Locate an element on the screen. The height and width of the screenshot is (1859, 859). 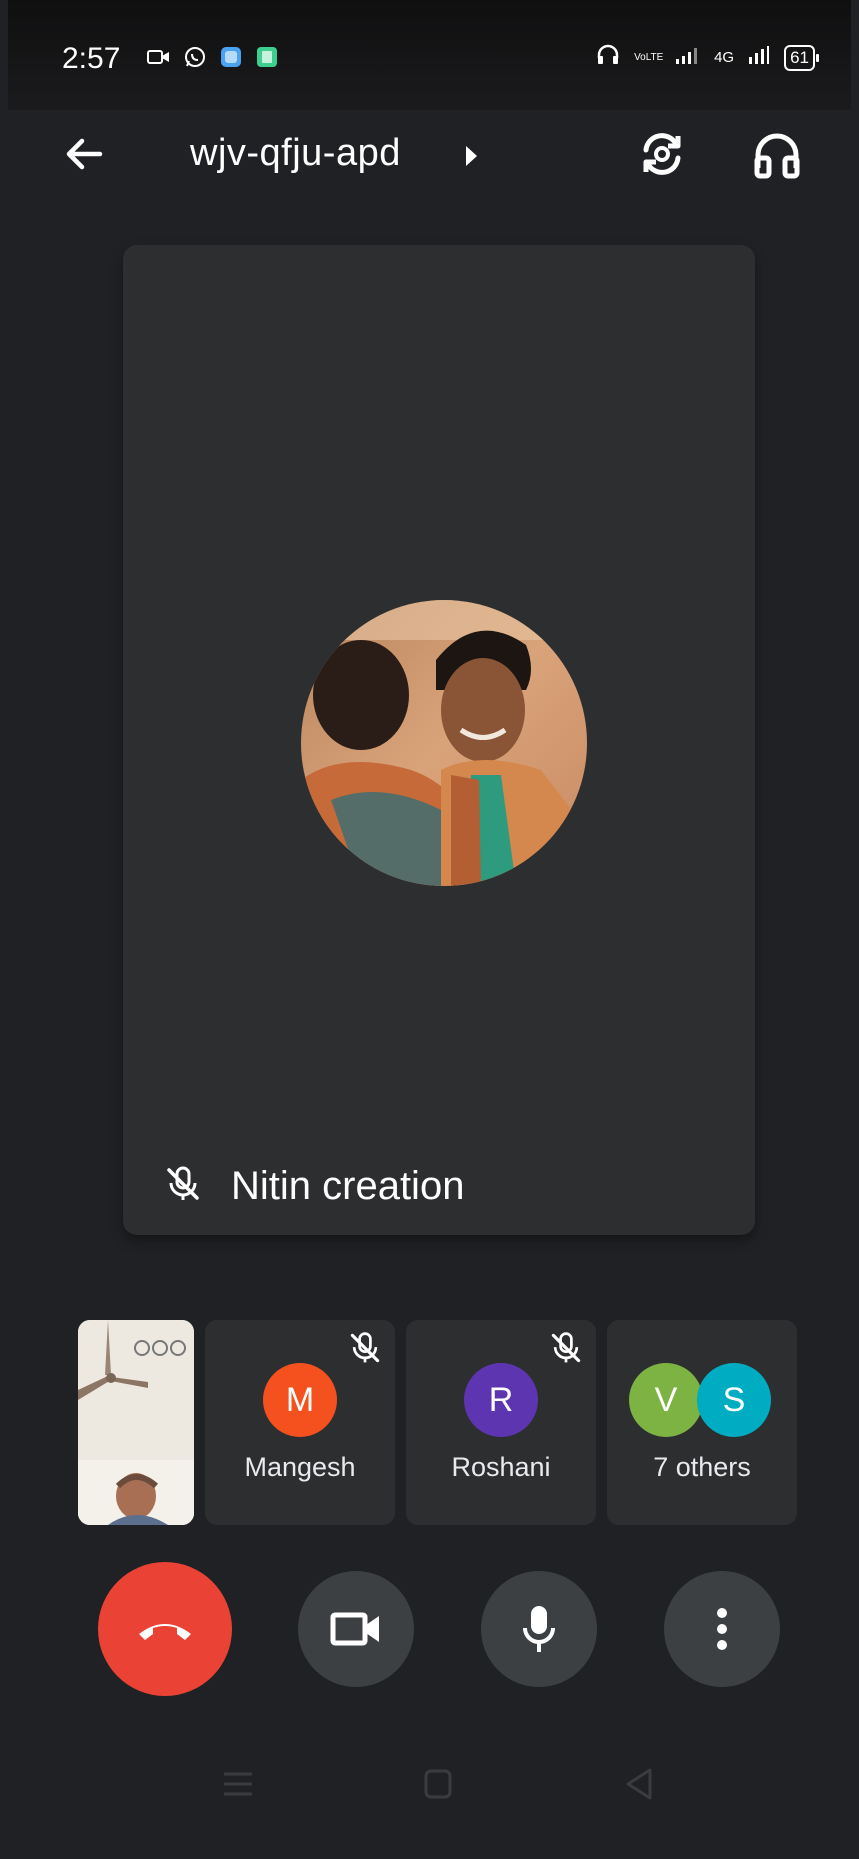
system-nav-bar is located at coordinates (429, 1789).